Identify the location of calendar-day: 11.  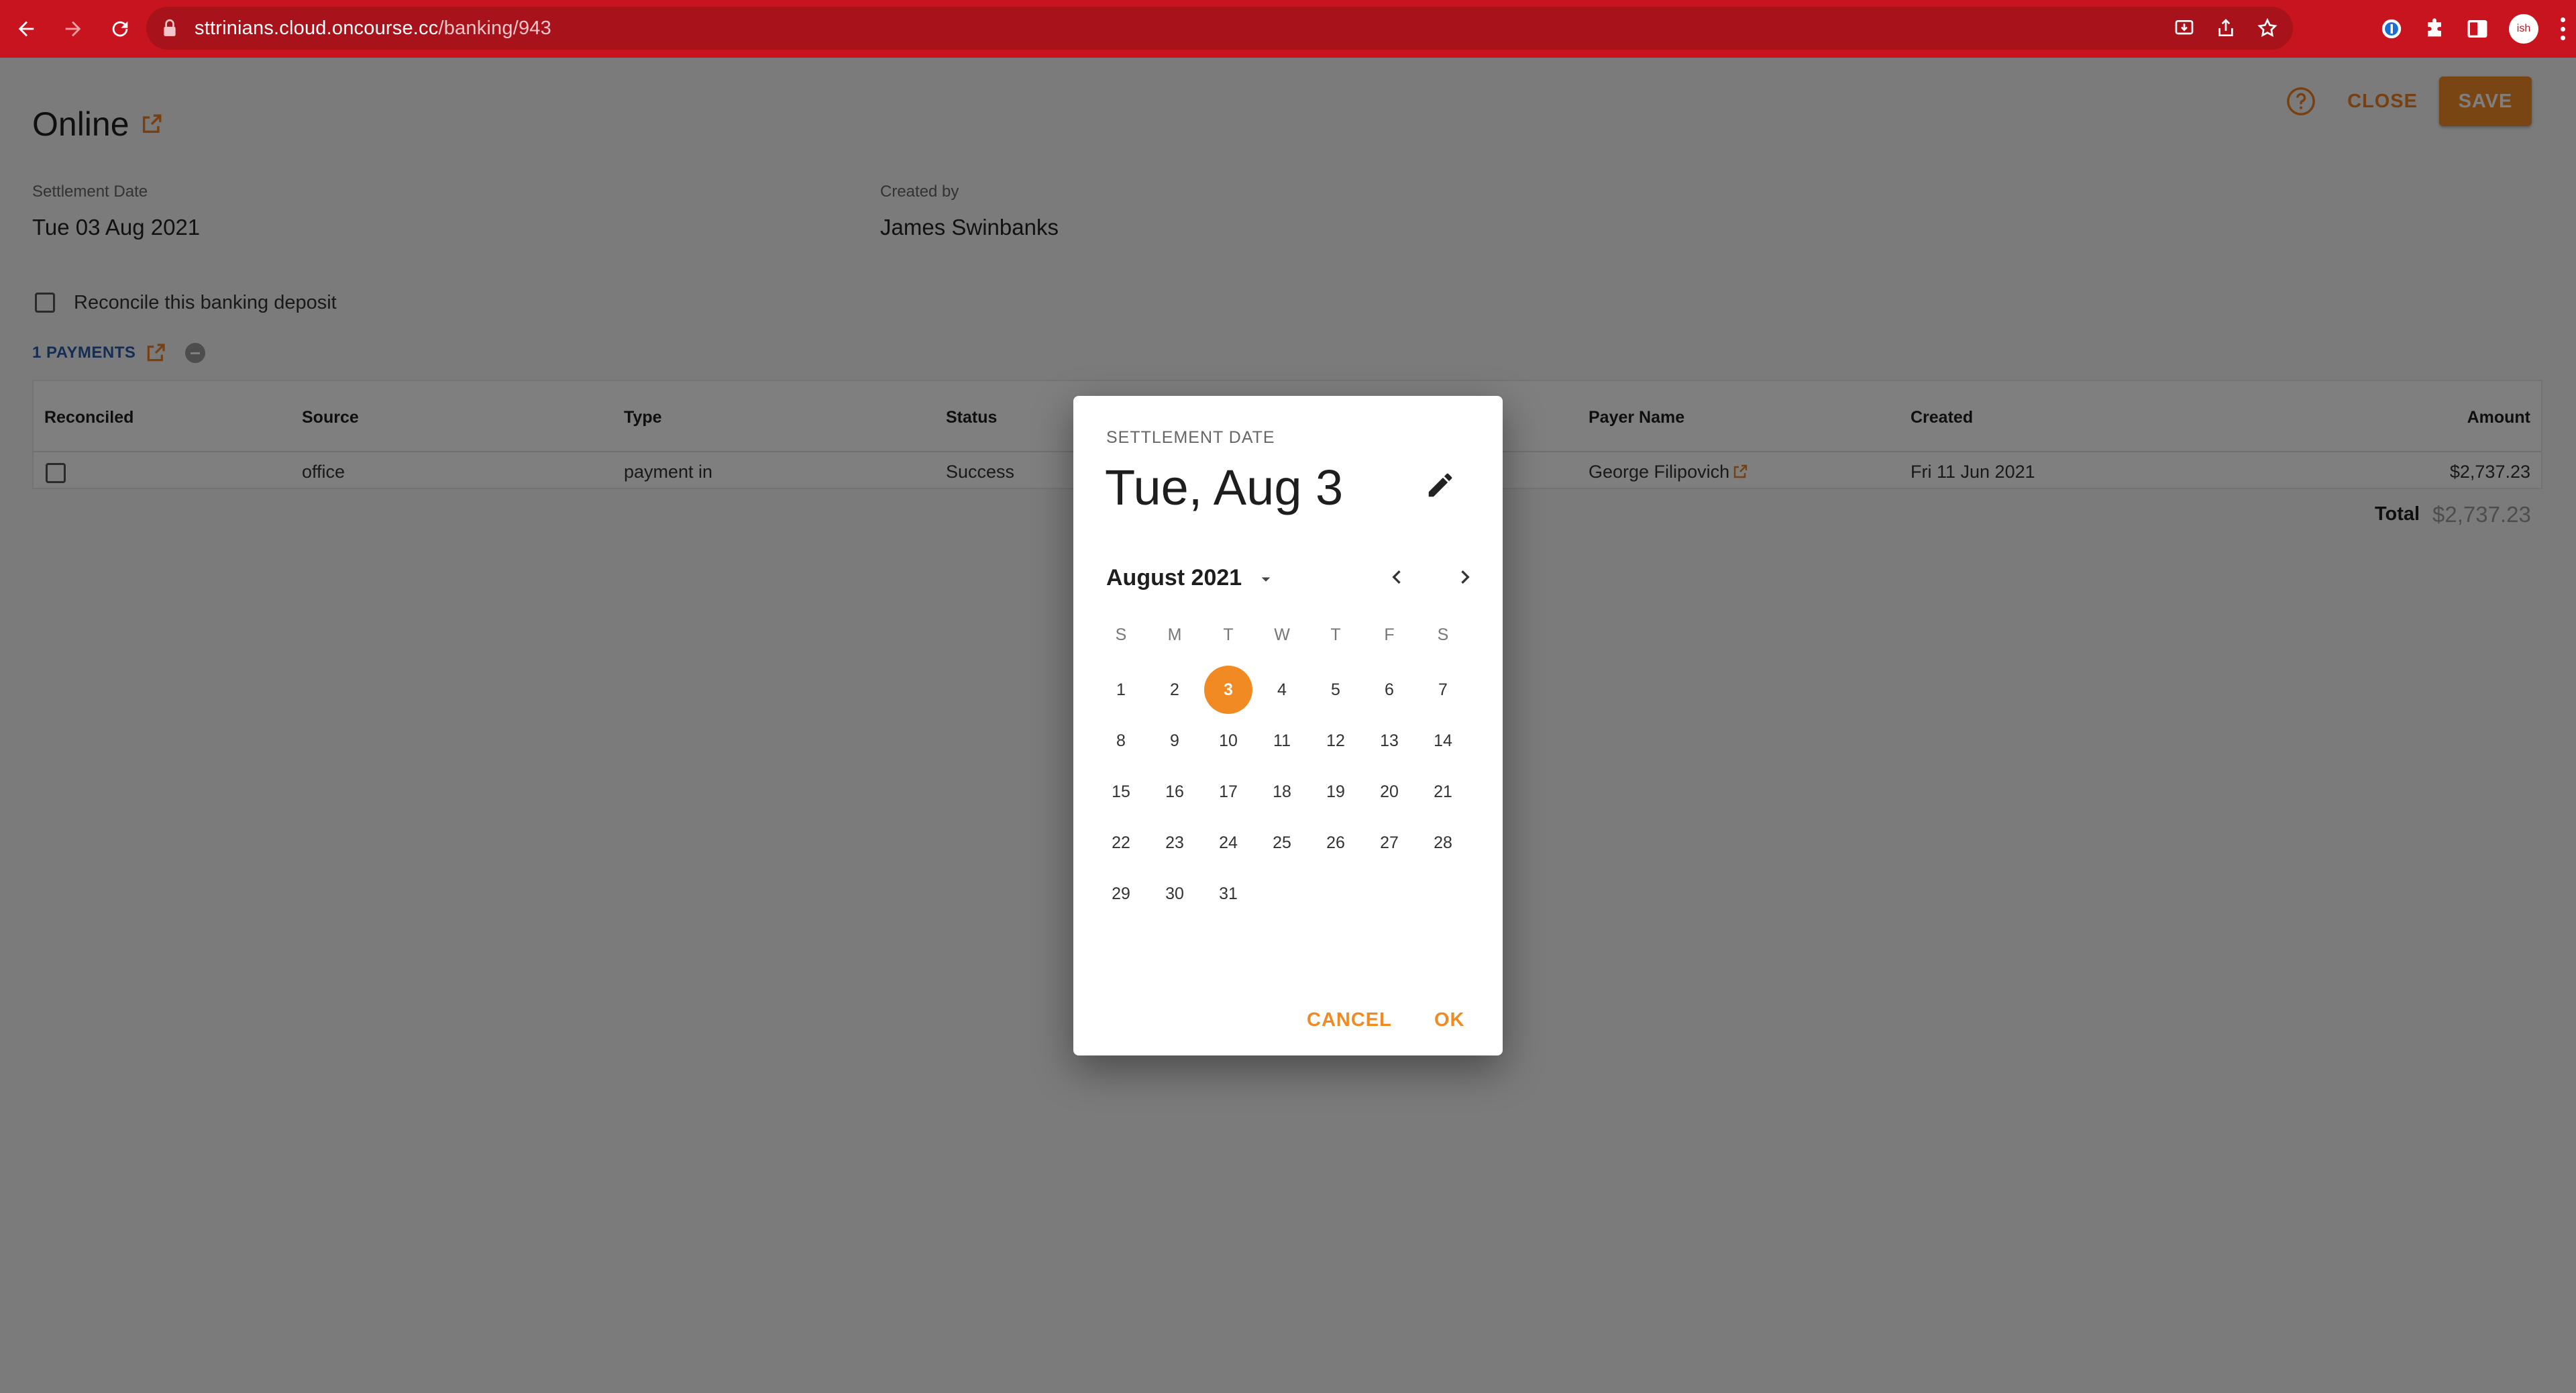
(1282, 741).